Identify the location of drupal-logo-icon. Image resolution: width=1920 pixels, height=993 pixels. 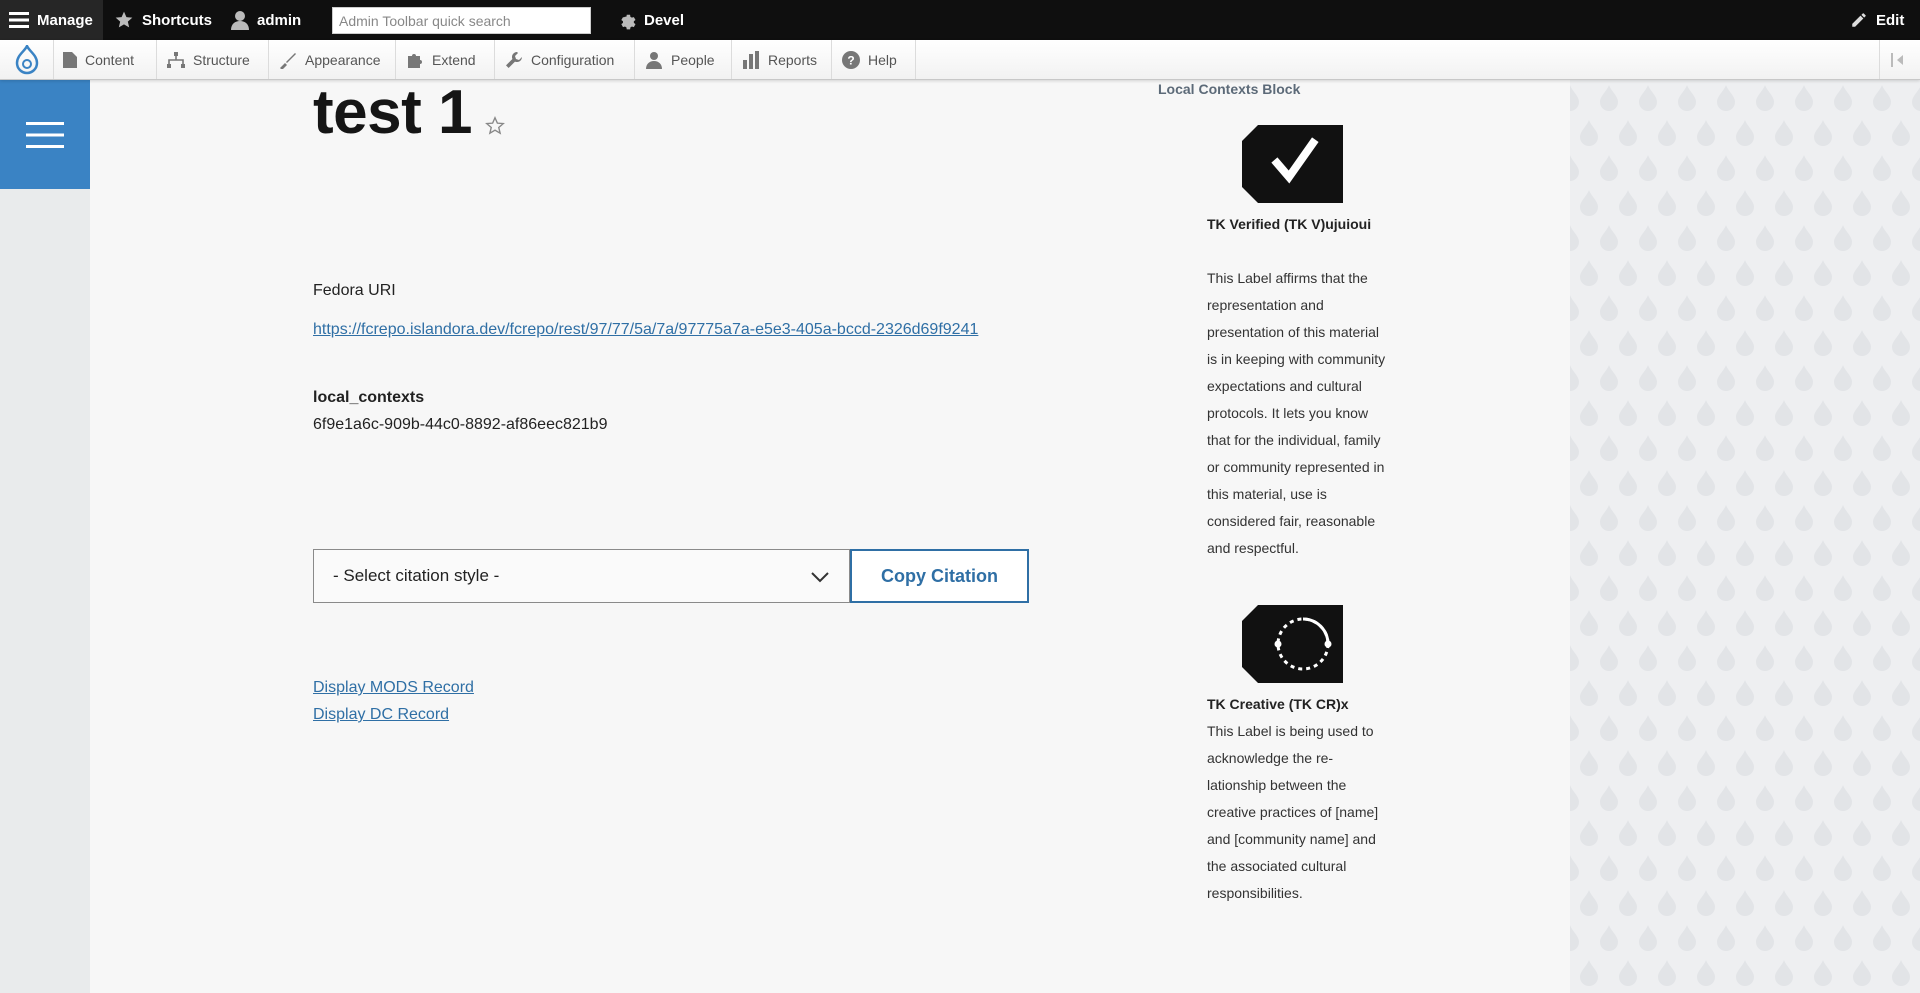
(27, 59).